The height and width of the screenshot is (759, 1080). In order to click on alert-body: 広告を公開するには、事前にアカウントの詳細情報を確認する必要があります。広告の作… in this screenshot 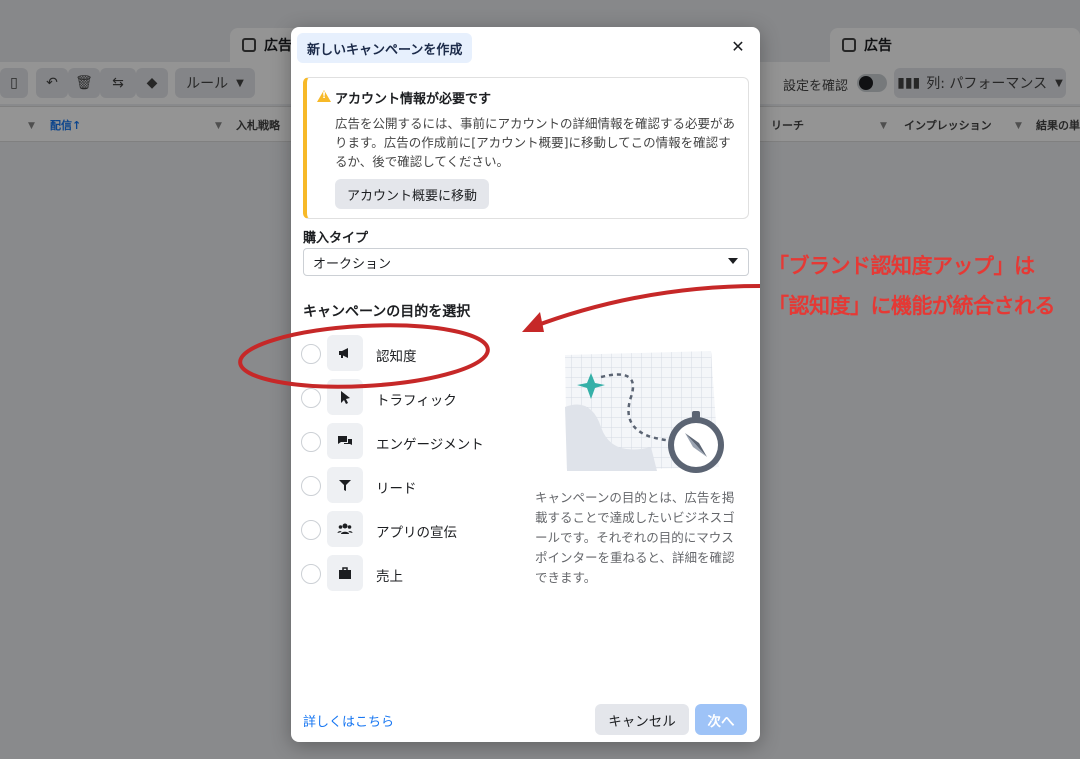, I will do `click(535, 142)`.